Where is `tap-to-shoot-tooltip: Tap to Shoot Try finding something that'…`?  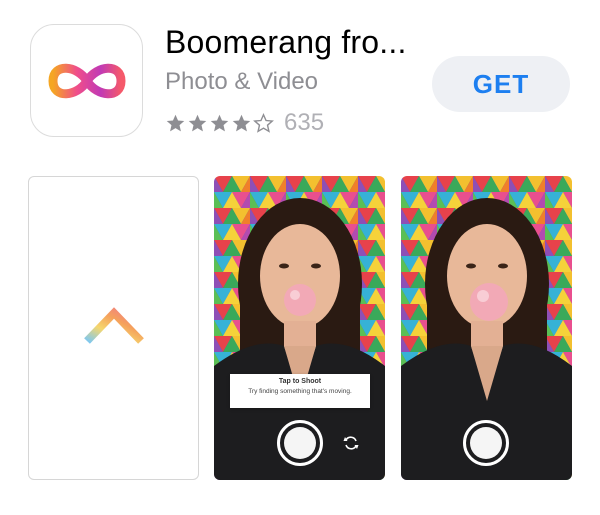 tap-to-shoot-tooltip: Tap to Shoot Try finding something that'… is located at coordinates (300, 391).